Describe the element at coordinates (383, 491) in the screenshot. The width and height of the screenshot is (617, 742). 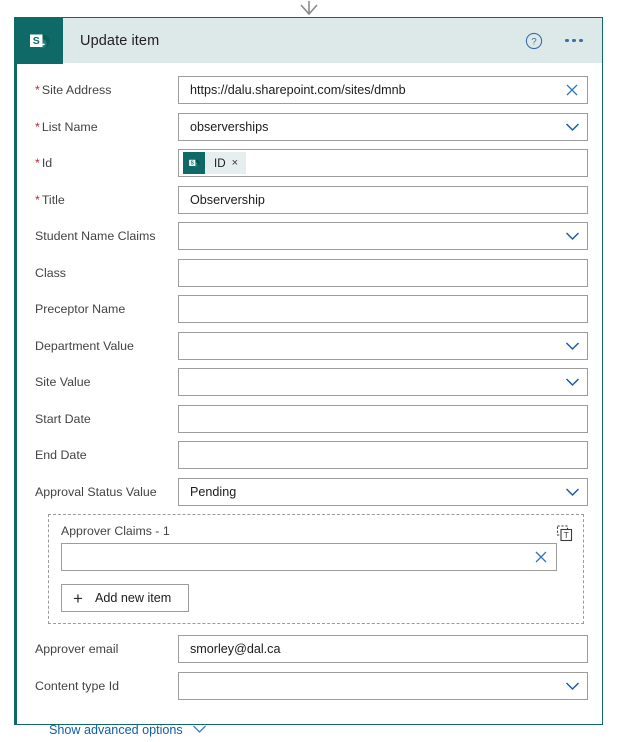
I see `approval-status-value-dropdown: Pending` at that location.